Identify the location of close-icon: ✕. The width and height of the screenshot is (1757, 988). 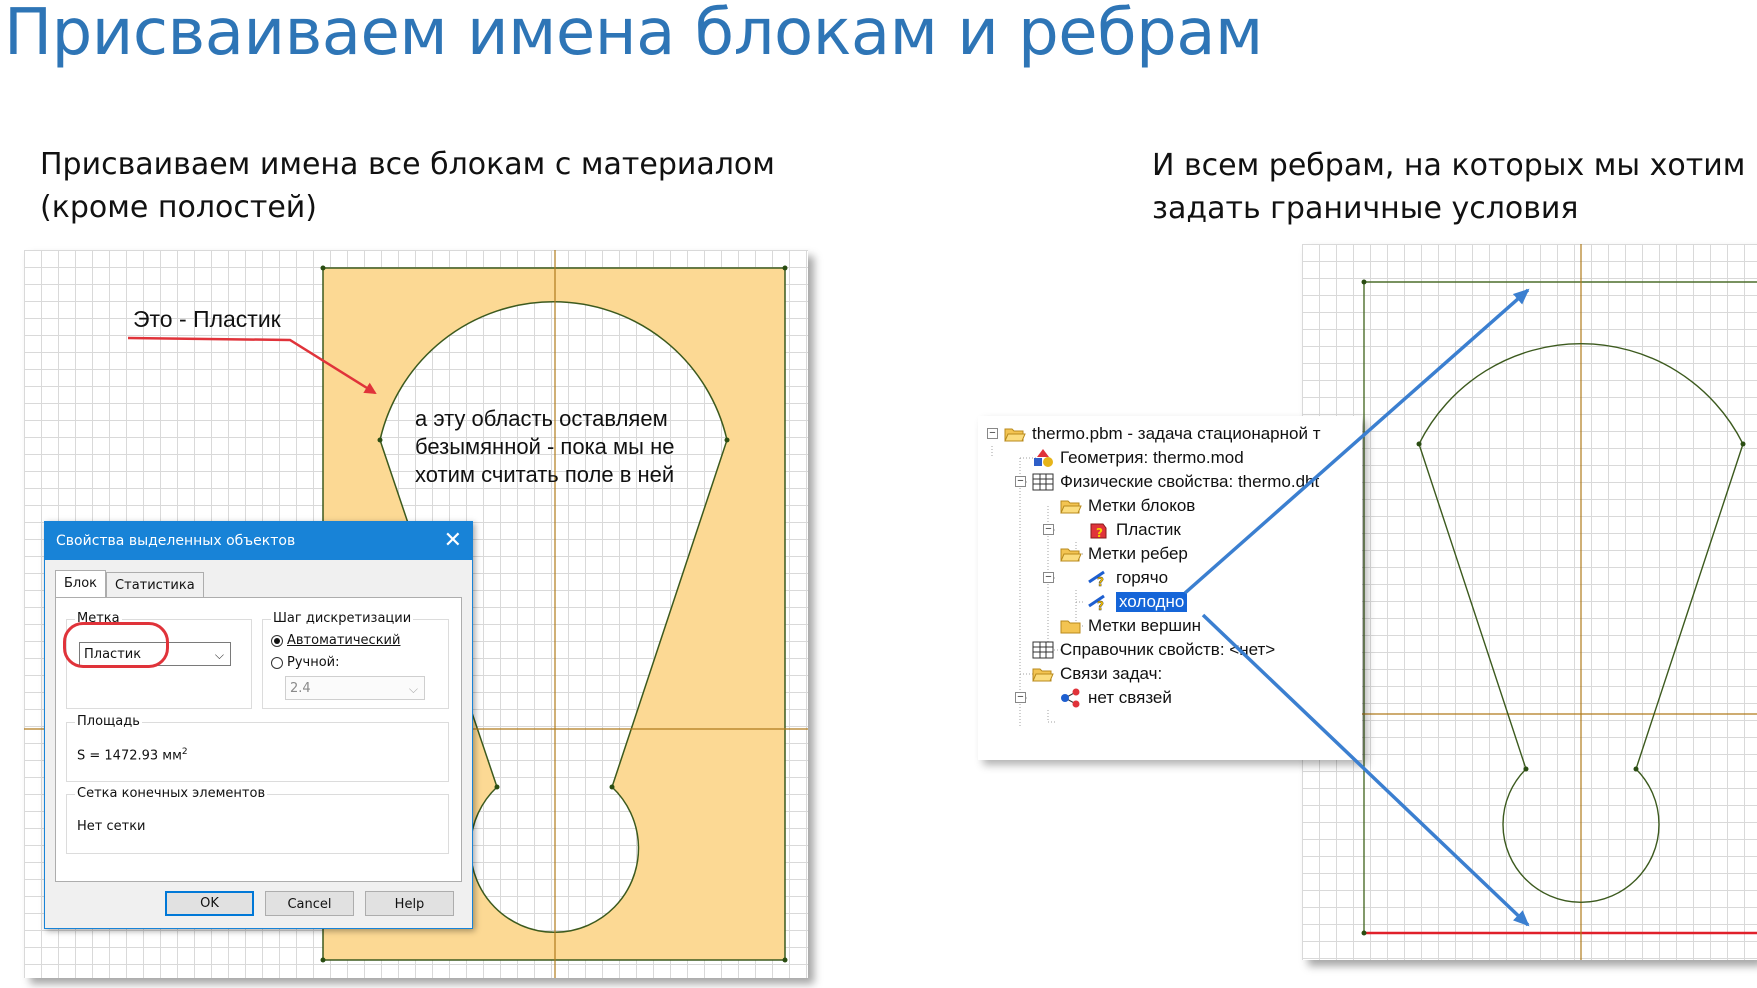
(453, 540).